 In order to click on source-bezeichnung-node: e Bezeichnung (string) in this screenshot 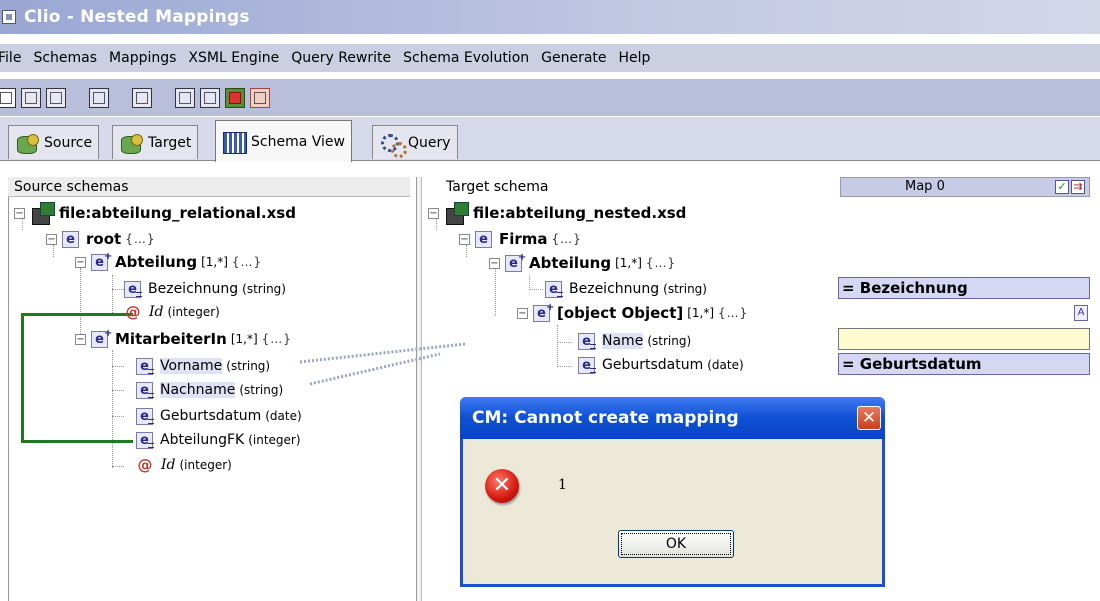, I will do `click(205, 289)`.